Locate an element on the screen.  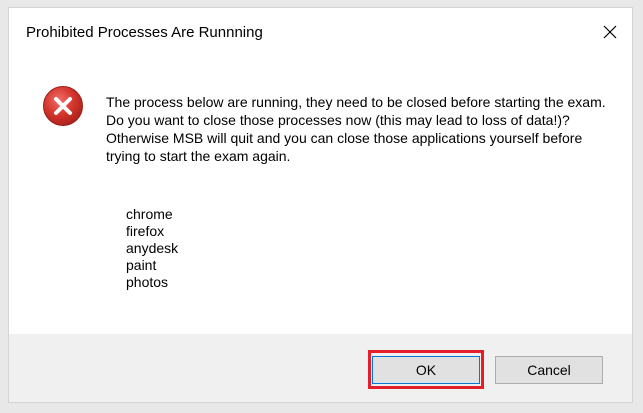
process-item: firefox is located at coordinates (145, 231).